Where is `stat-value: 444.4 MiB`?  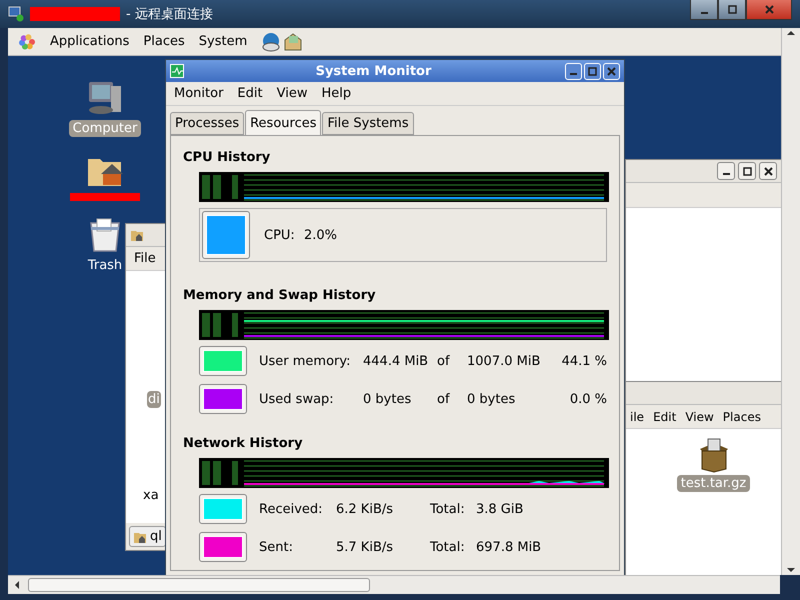 stat-value: 444.4 MiB is located at coordinates (396, 361).